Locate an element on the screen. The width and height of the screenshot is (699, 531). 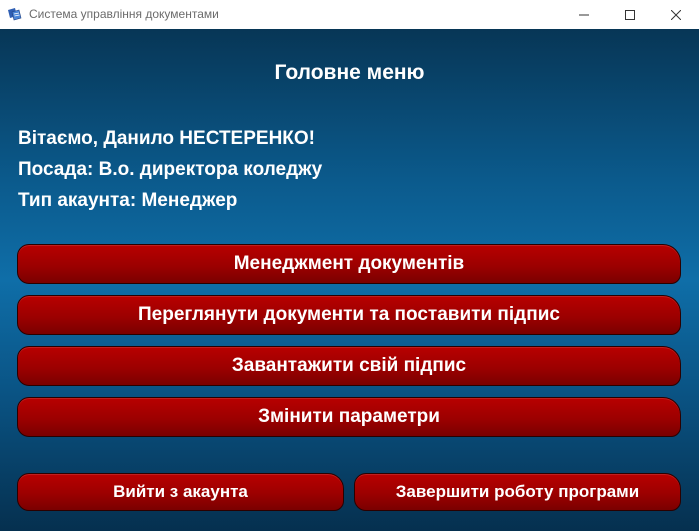
upload-signature-button: Завантажити свій підпис is located at coordinates (349, 366).